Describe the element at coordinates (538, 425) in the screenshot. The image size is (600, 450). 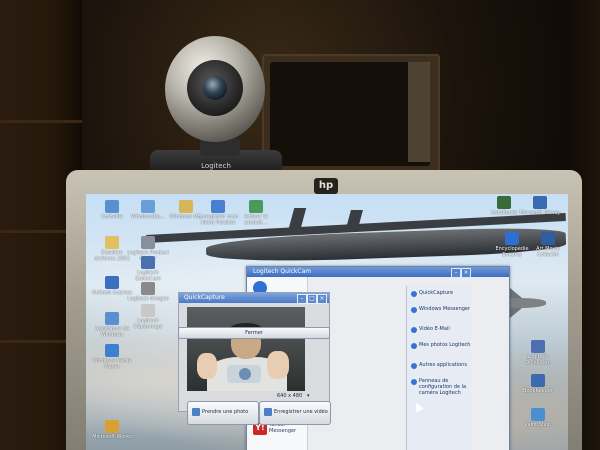
I see `desktop-icon-label: Paint Shop` at that location.